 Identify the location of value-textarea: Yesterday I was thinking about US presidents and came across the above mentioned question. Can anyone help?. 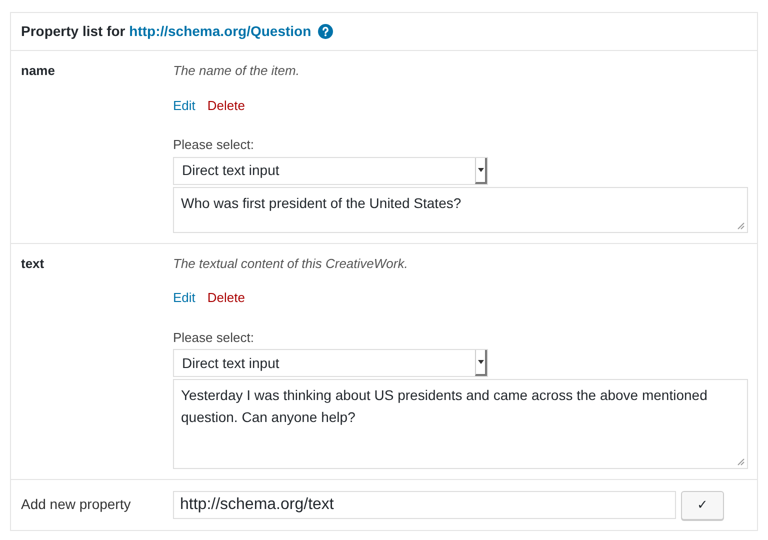
(460, 424).